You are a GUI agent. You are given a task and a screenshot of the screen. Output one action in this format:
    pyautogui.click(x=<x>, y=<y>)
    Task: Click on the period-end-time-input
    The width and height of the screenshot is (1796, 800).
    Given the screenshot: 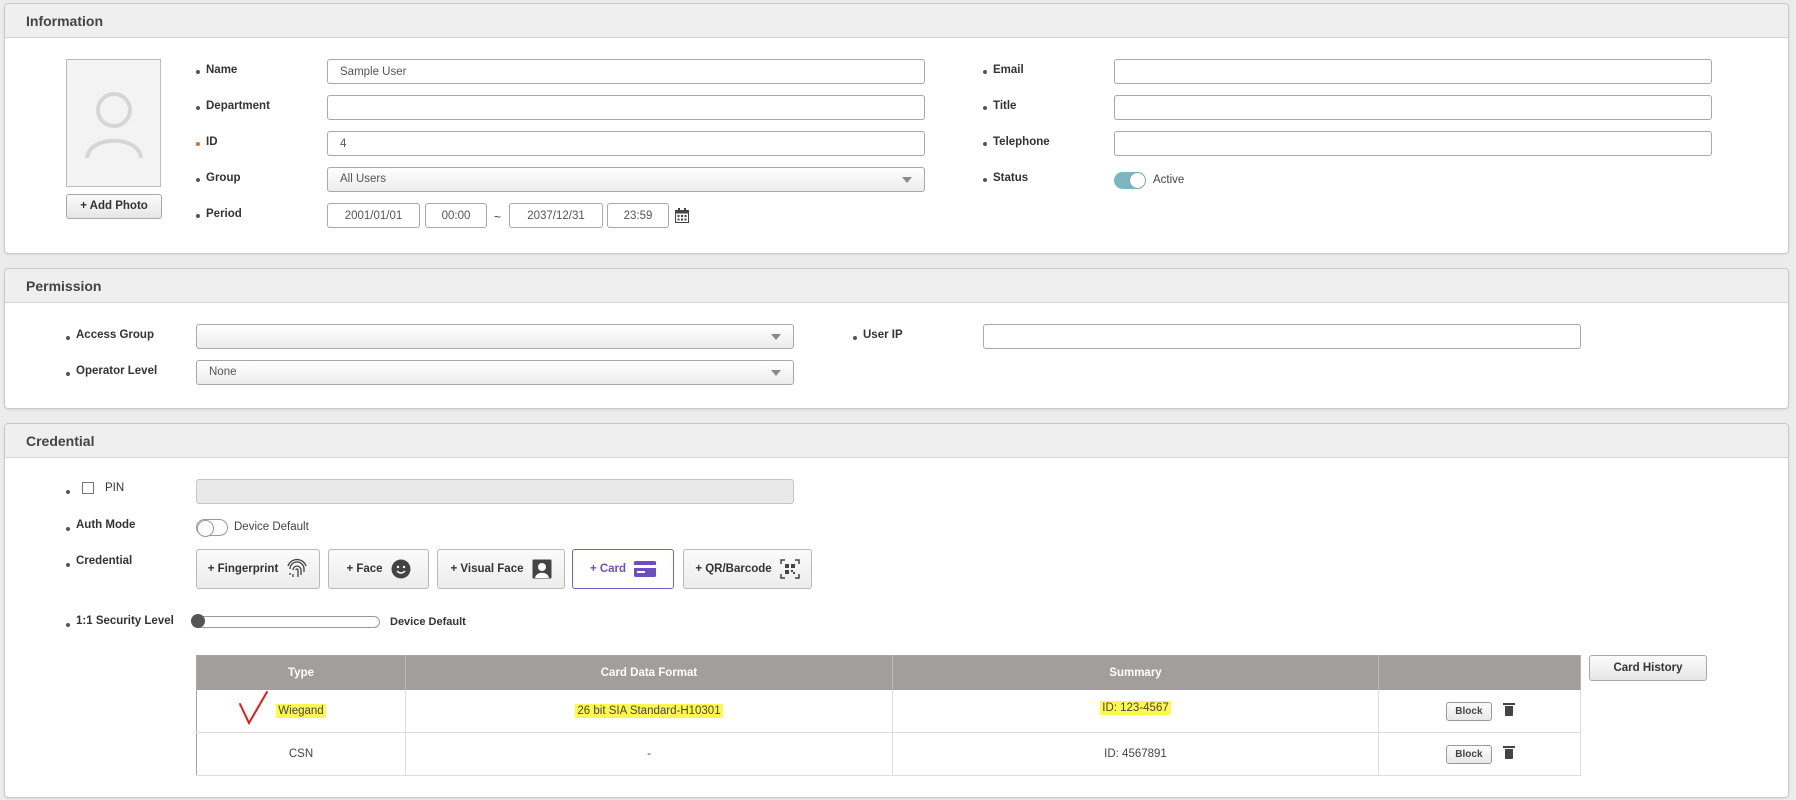 What is the action you would take?
    pyautogui.click(x=638, y=215)
    